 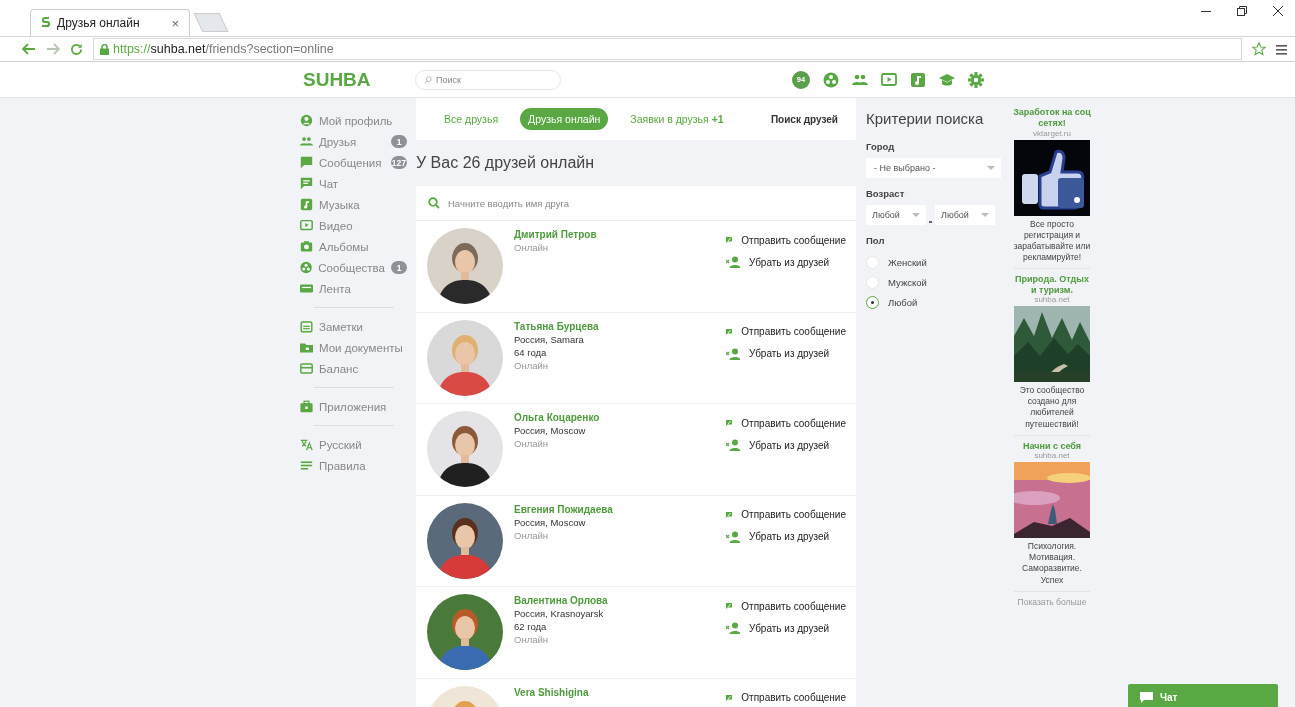 I want to click on reload-icon, so click(x=76, y=49).